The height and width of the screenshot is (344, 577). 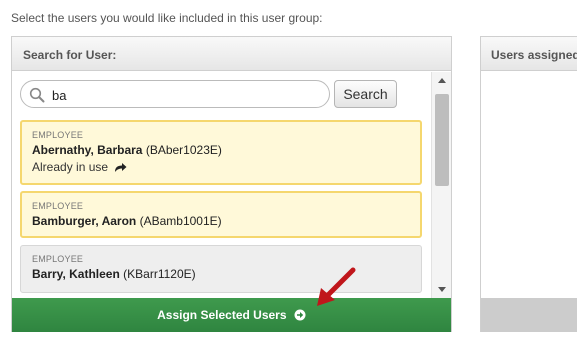 What do you see at coordinates (59, 95) in the screenshot?
I see `search-input-value: ba` at bounding box center [59, 95].